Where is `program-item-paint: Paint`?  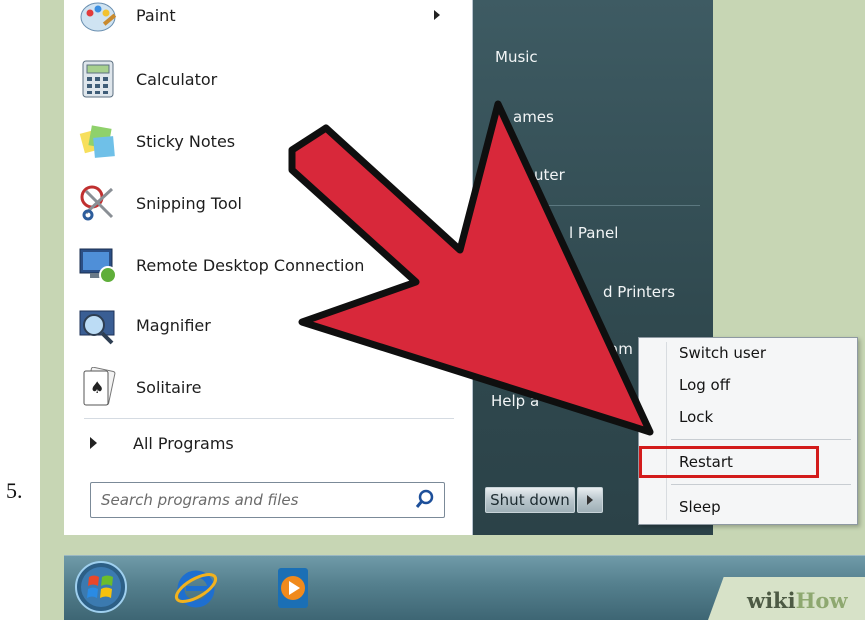 program-item-paint: Paint is located at coordinates (268, 22).